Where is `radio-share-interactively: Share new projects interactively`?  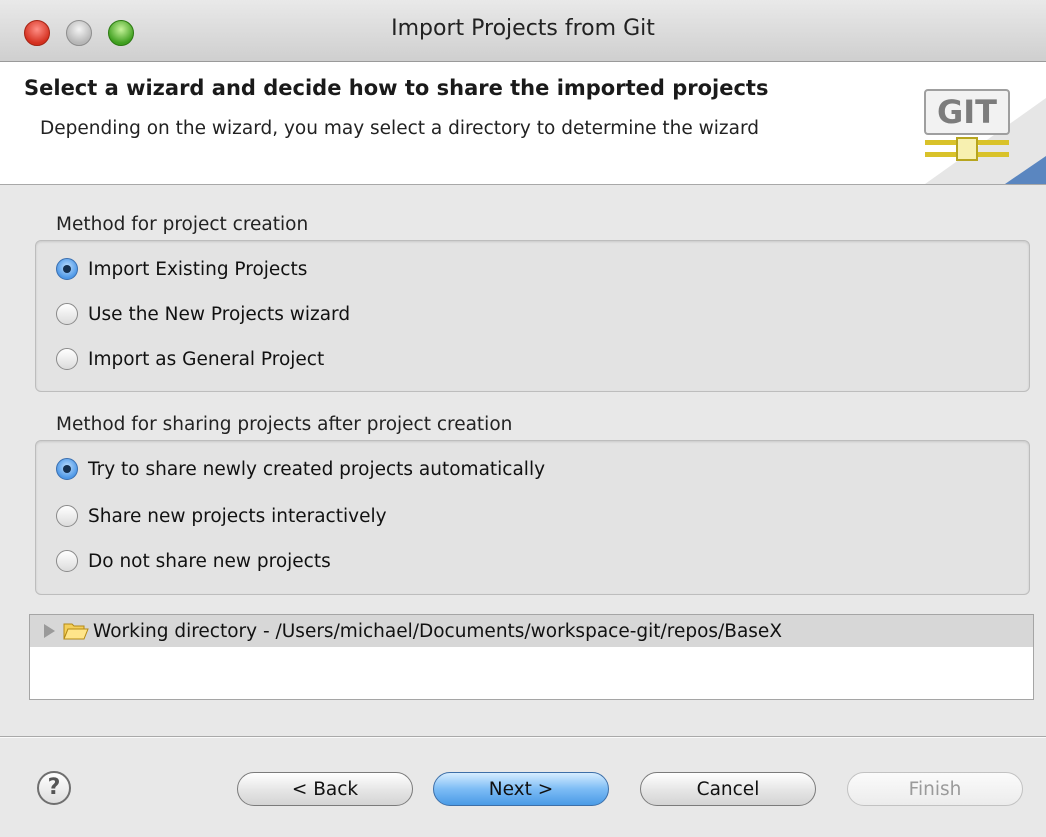
radio-share-interactively: Share new projects interactively is located at coordinates (221, 516).